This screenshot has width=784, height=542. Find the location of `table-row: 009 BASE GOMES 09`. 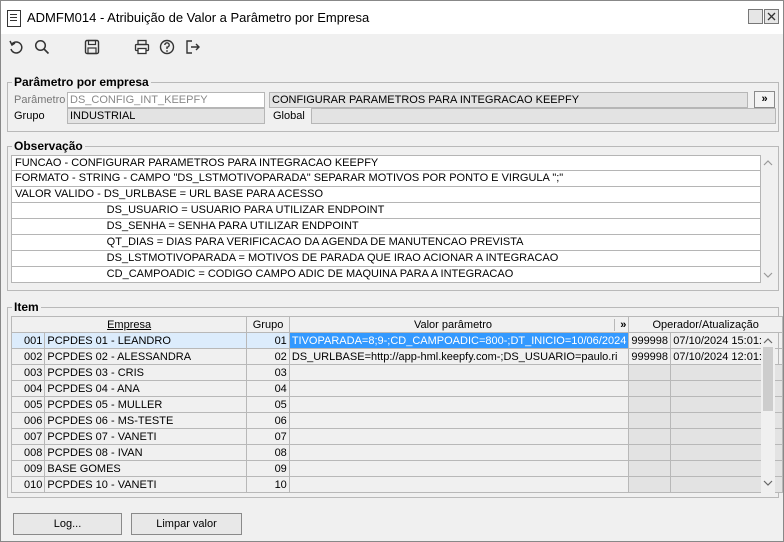

table-row: 009 BASE GOMES 09 is located at coordinates (396, 468).